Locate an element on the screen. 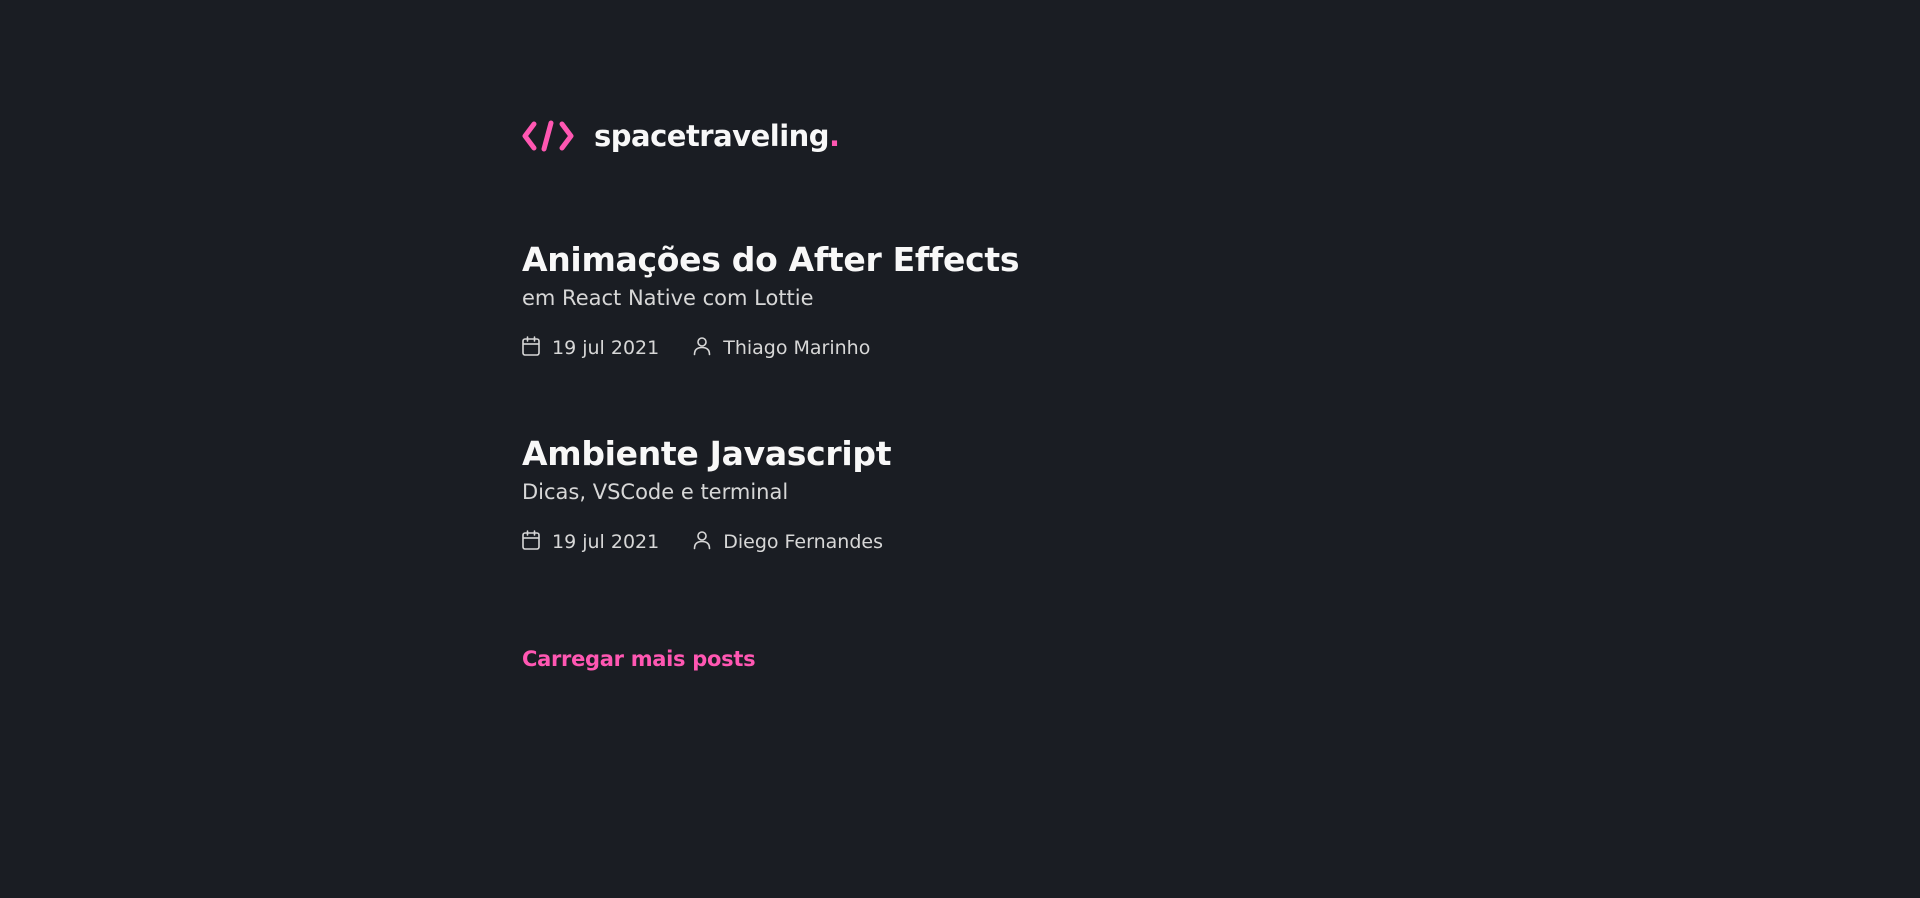  post-subtitle: em React Native com Lottie is located at coordinates (668, 298).